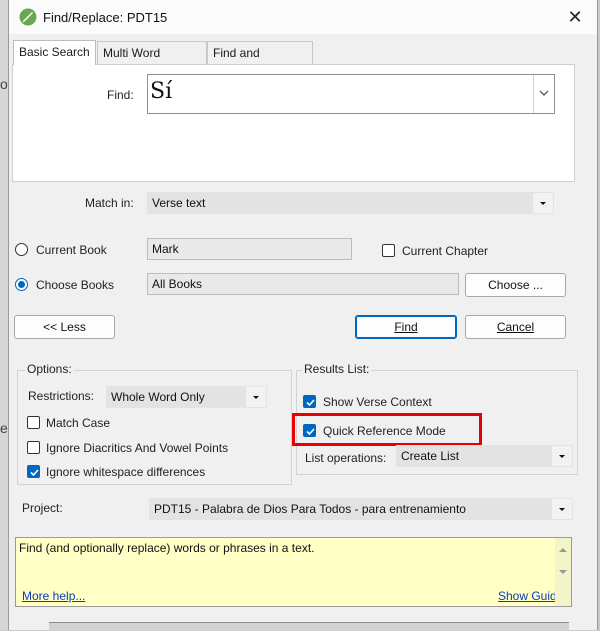  I want to click on match-case-label: Match Case, so click(78, 423).